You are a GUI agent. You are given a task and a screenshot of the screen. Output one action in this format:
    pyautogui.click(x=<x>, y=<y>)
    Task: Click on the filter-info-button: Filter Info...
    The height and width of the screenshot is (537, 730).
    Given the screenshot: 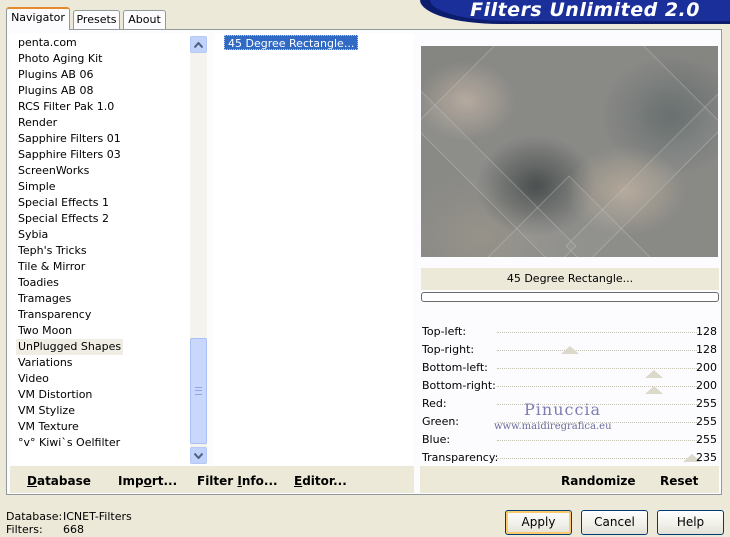 What is the action you would take?
    pyautogui.click(x=237, y=481)
    